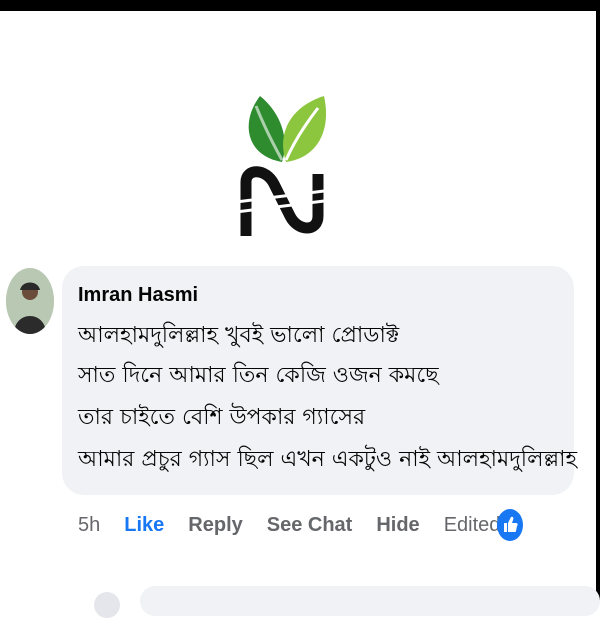  Describe the element at coordinates (239, 335) in the screenshot. I see `comment-line-1: আলহামদুলিল্লাহ খুবই ভালো প্রোডাক্ট` at that location.